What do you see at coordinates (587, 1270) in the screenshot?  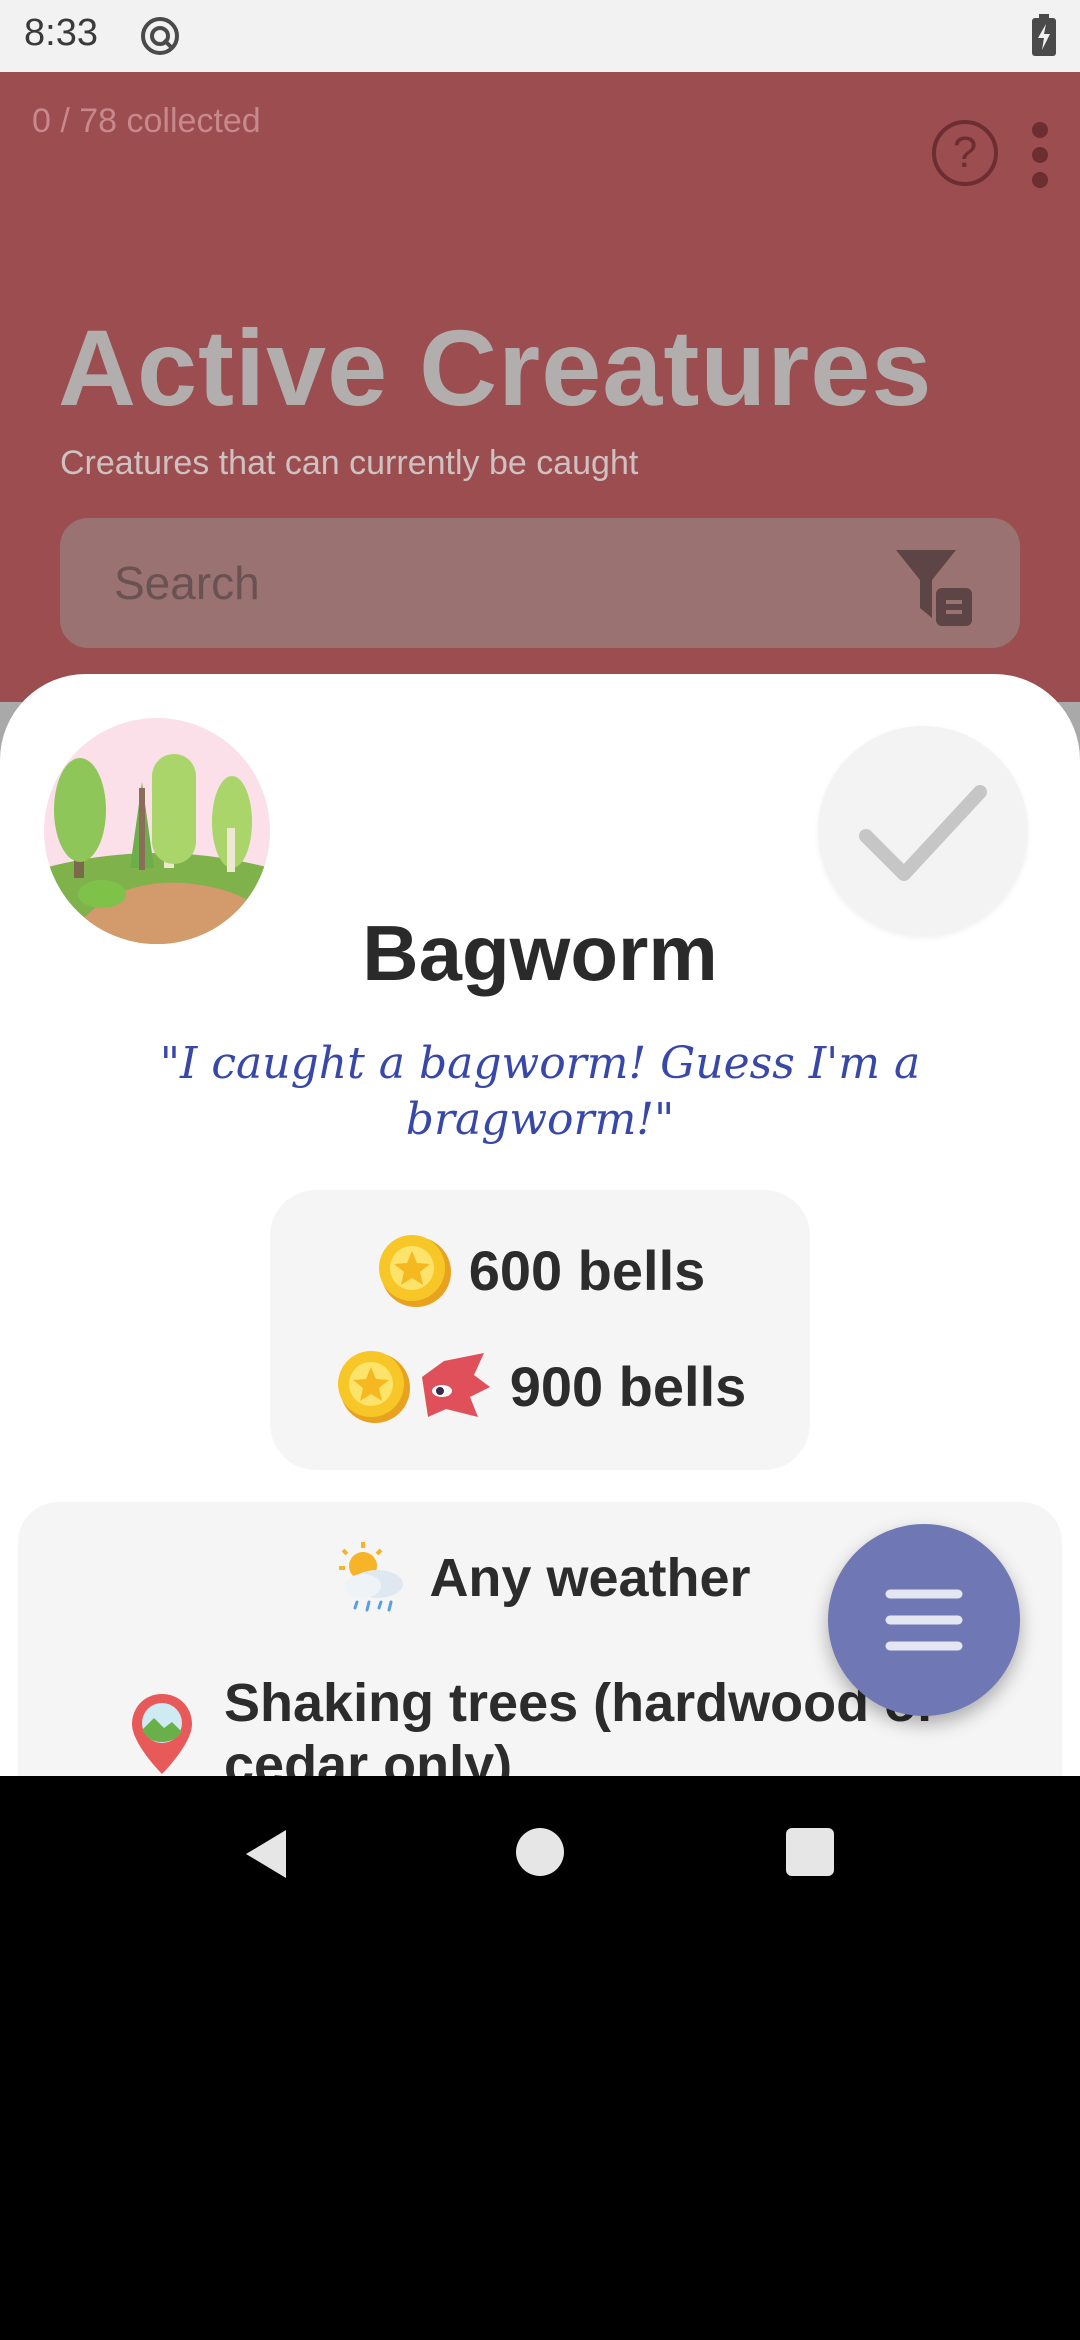 I see `price-label: 600 bells` at bounding box center [587, 1270].